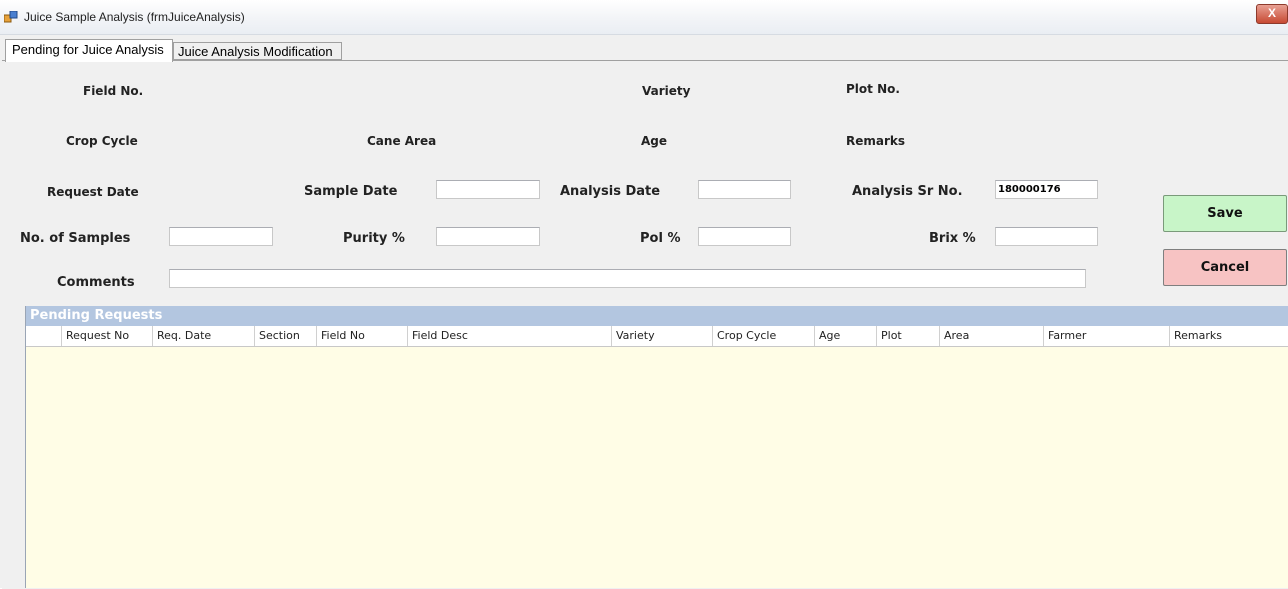 This screenshot has height=589, width=1288. Describe the element at coordinates (351, 191) in the screenshot. I see `sample-date-label: Sample Date` at that location.